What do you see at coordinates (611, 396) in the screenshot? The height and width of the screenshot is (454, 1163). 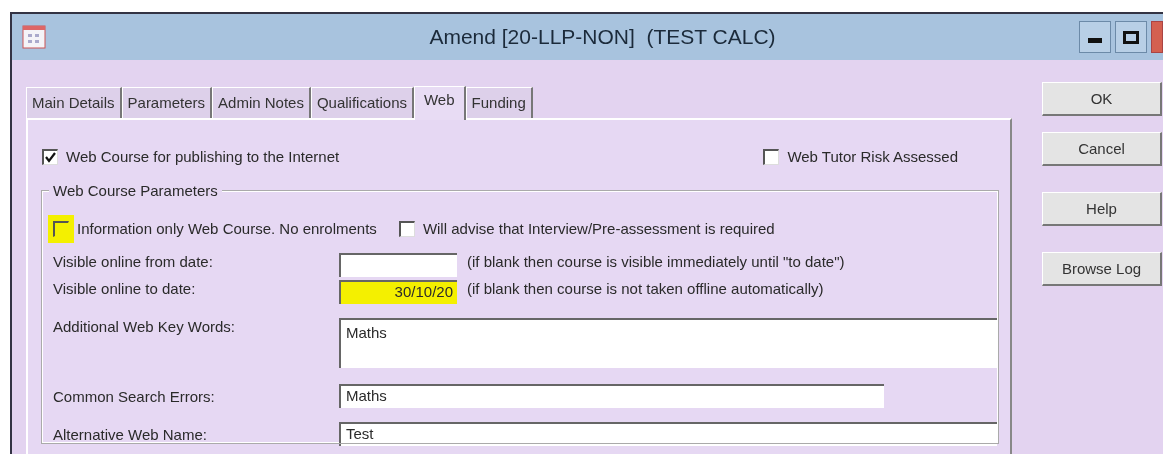 I see `input-field: Maths` at bounding box center [611, 396].